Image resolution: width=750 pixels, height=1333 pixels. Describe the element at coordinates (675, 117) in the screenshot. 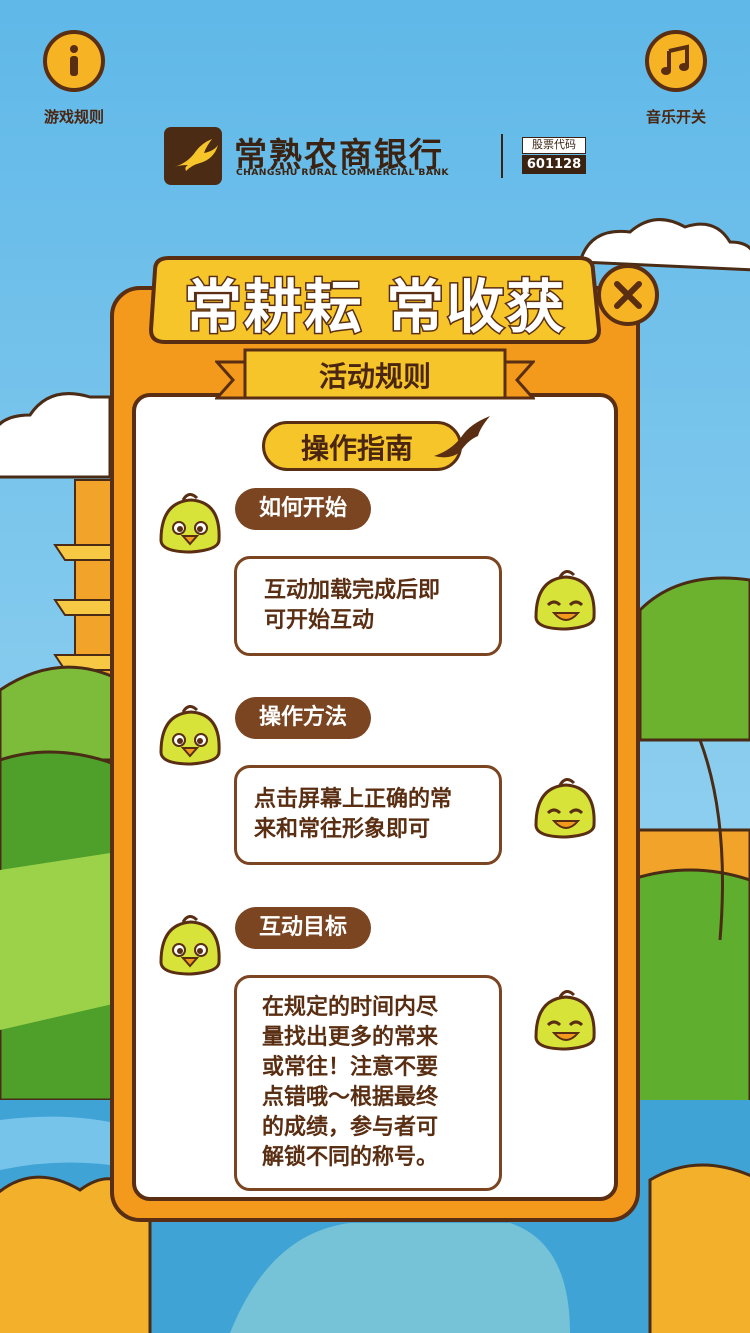

I see `music-button-label: 音乐开关` at that location.